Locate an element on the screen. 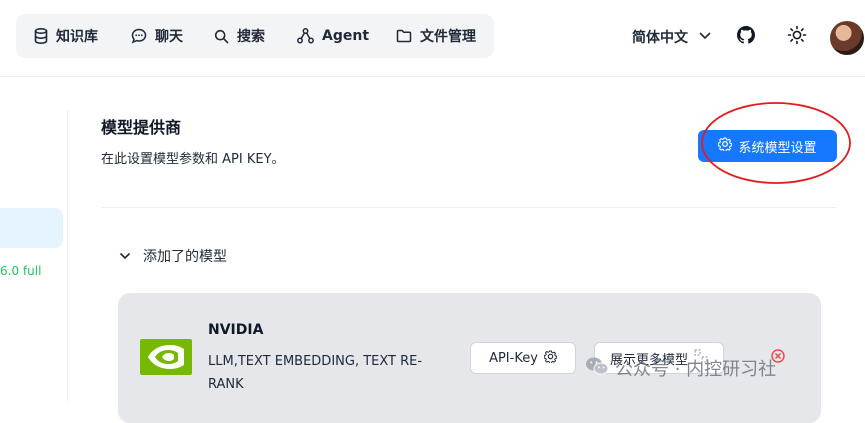 The width and height of the screenshot is (865, 423). watermark: 公众号 · 内控研习社 is located at coordinates (680, 368).